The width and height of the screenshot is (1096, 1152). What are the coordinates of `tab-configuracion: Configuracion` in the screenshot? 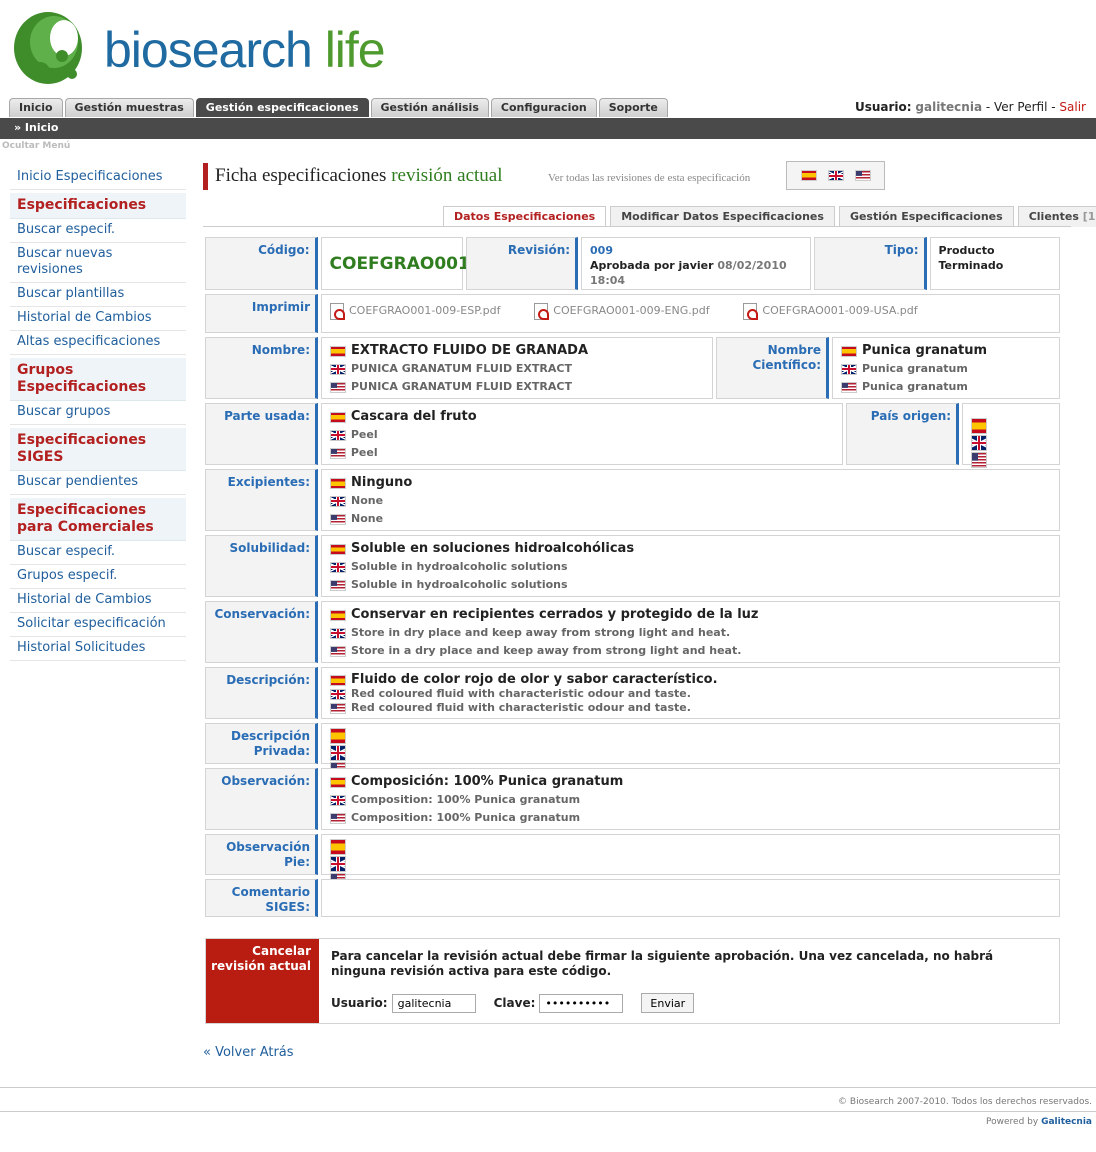 It's located at (543, 107).